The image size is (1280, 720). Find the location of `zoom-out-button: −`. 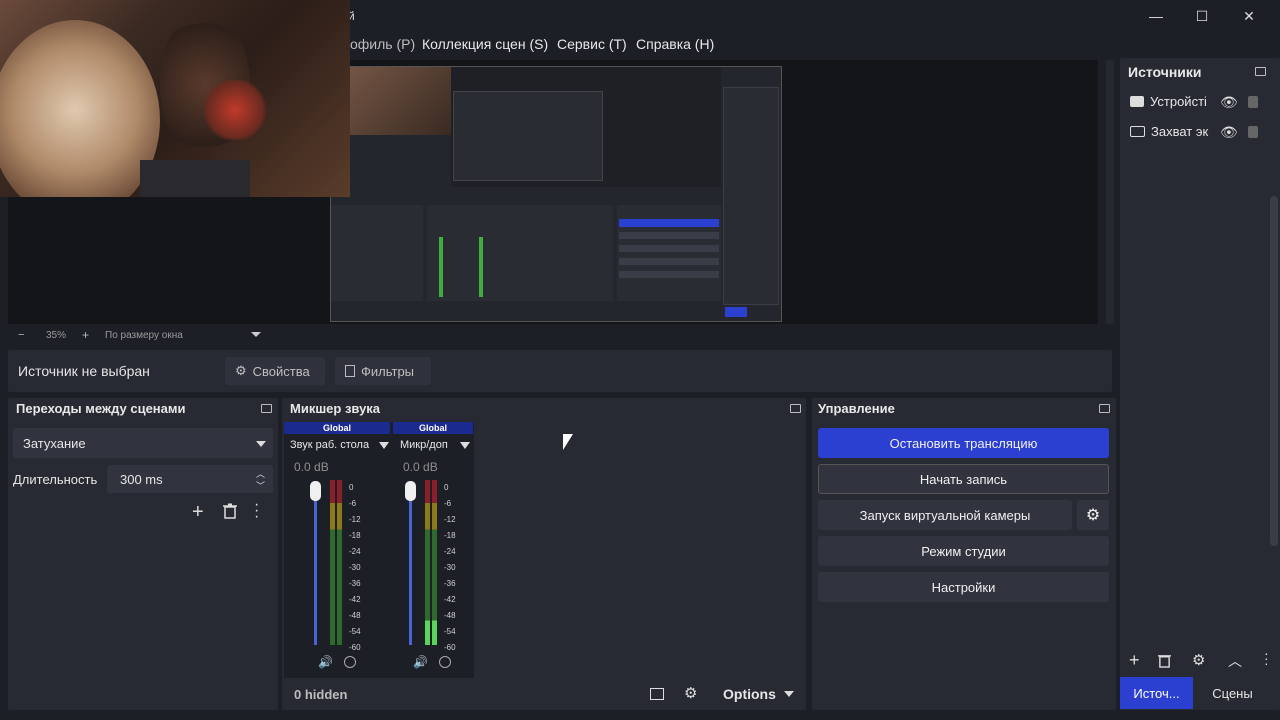

zoom-out-button: − is located at coordinates (21, 335).